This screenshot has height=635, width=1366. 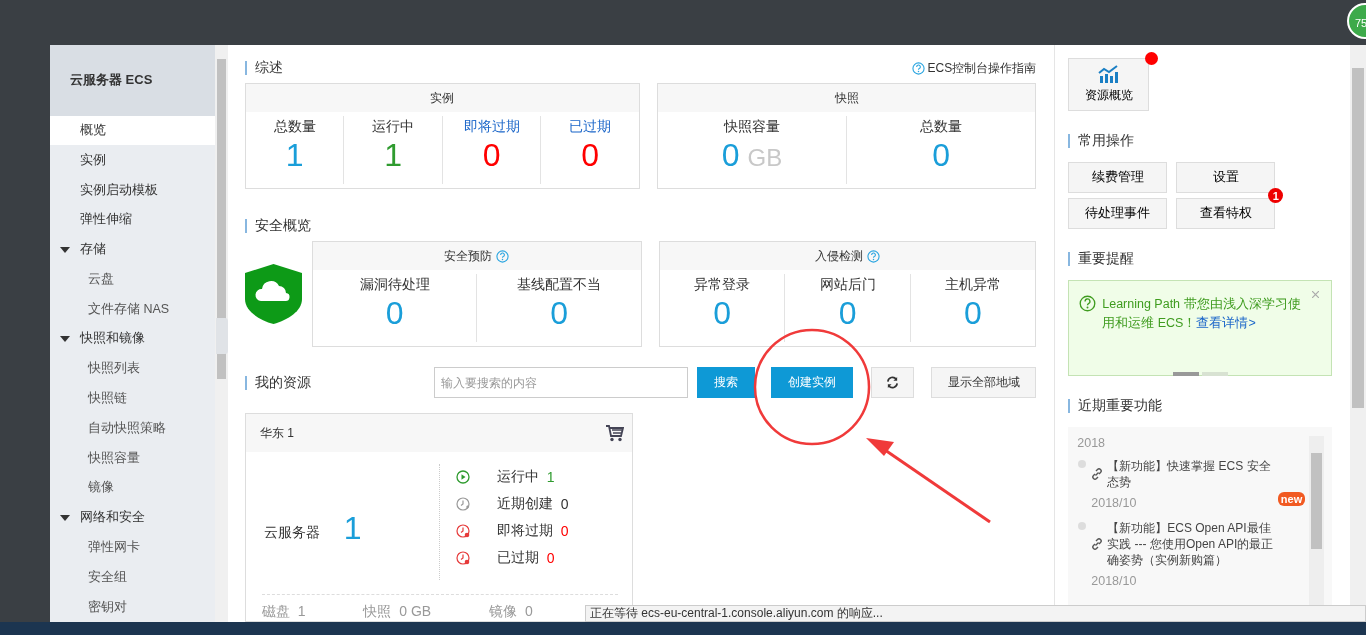 What do you see at coordinates (462, 477) in the screenshot?
I see `play-icon` at bounding box center [462, 477].